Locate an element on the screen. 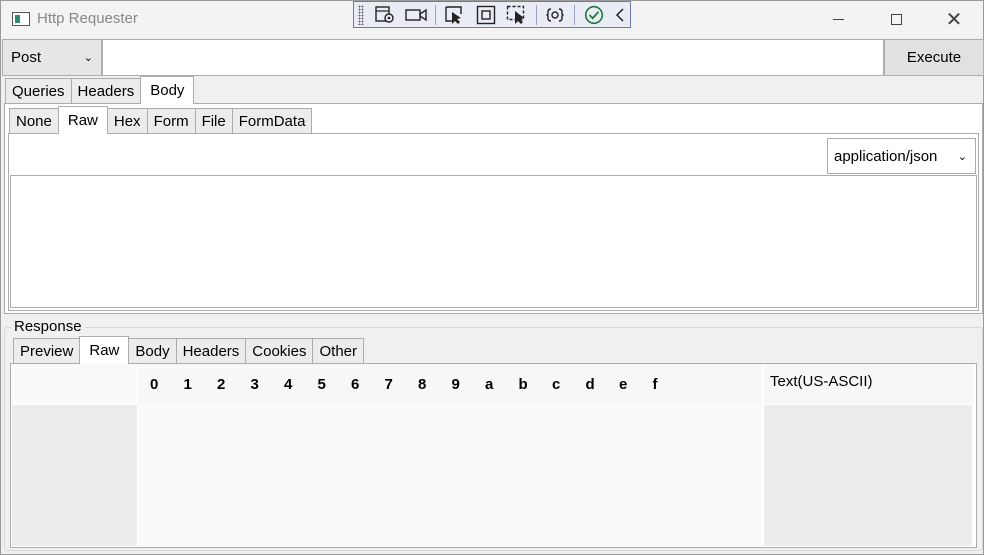 Image resolution: width=984 pixels, height=555 pixels. hex-column-label: 6 is located at coordinates (355, 384).